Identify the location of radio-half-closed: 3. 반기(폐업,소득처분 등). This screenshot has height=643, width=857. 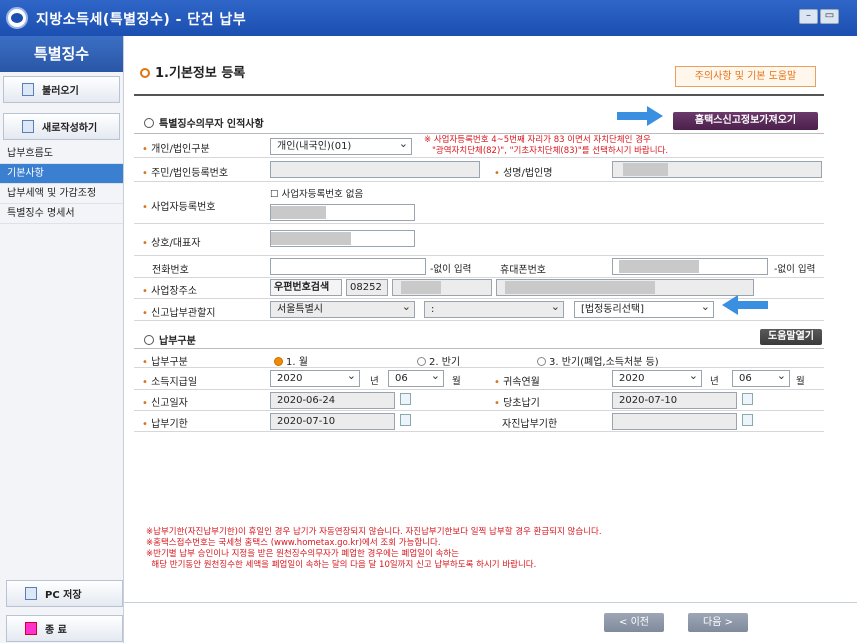
(598, 360).